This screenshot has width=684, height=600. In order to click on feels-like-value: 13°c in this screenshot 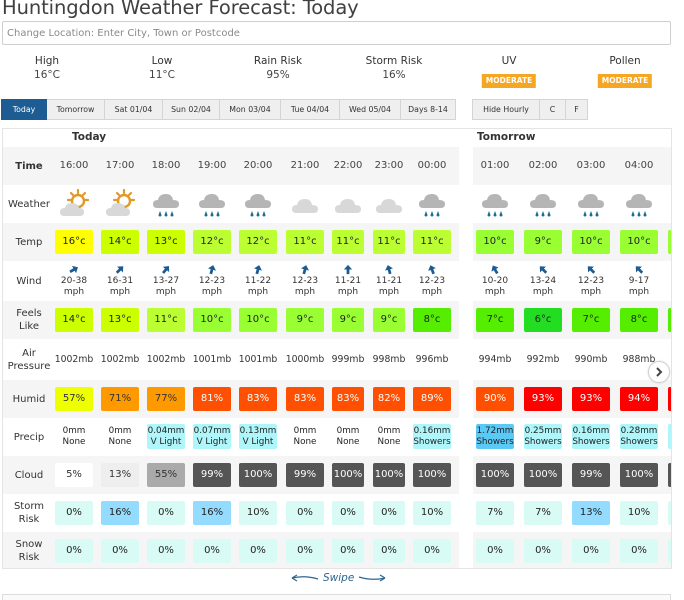, I will do `click(120, 320)`.